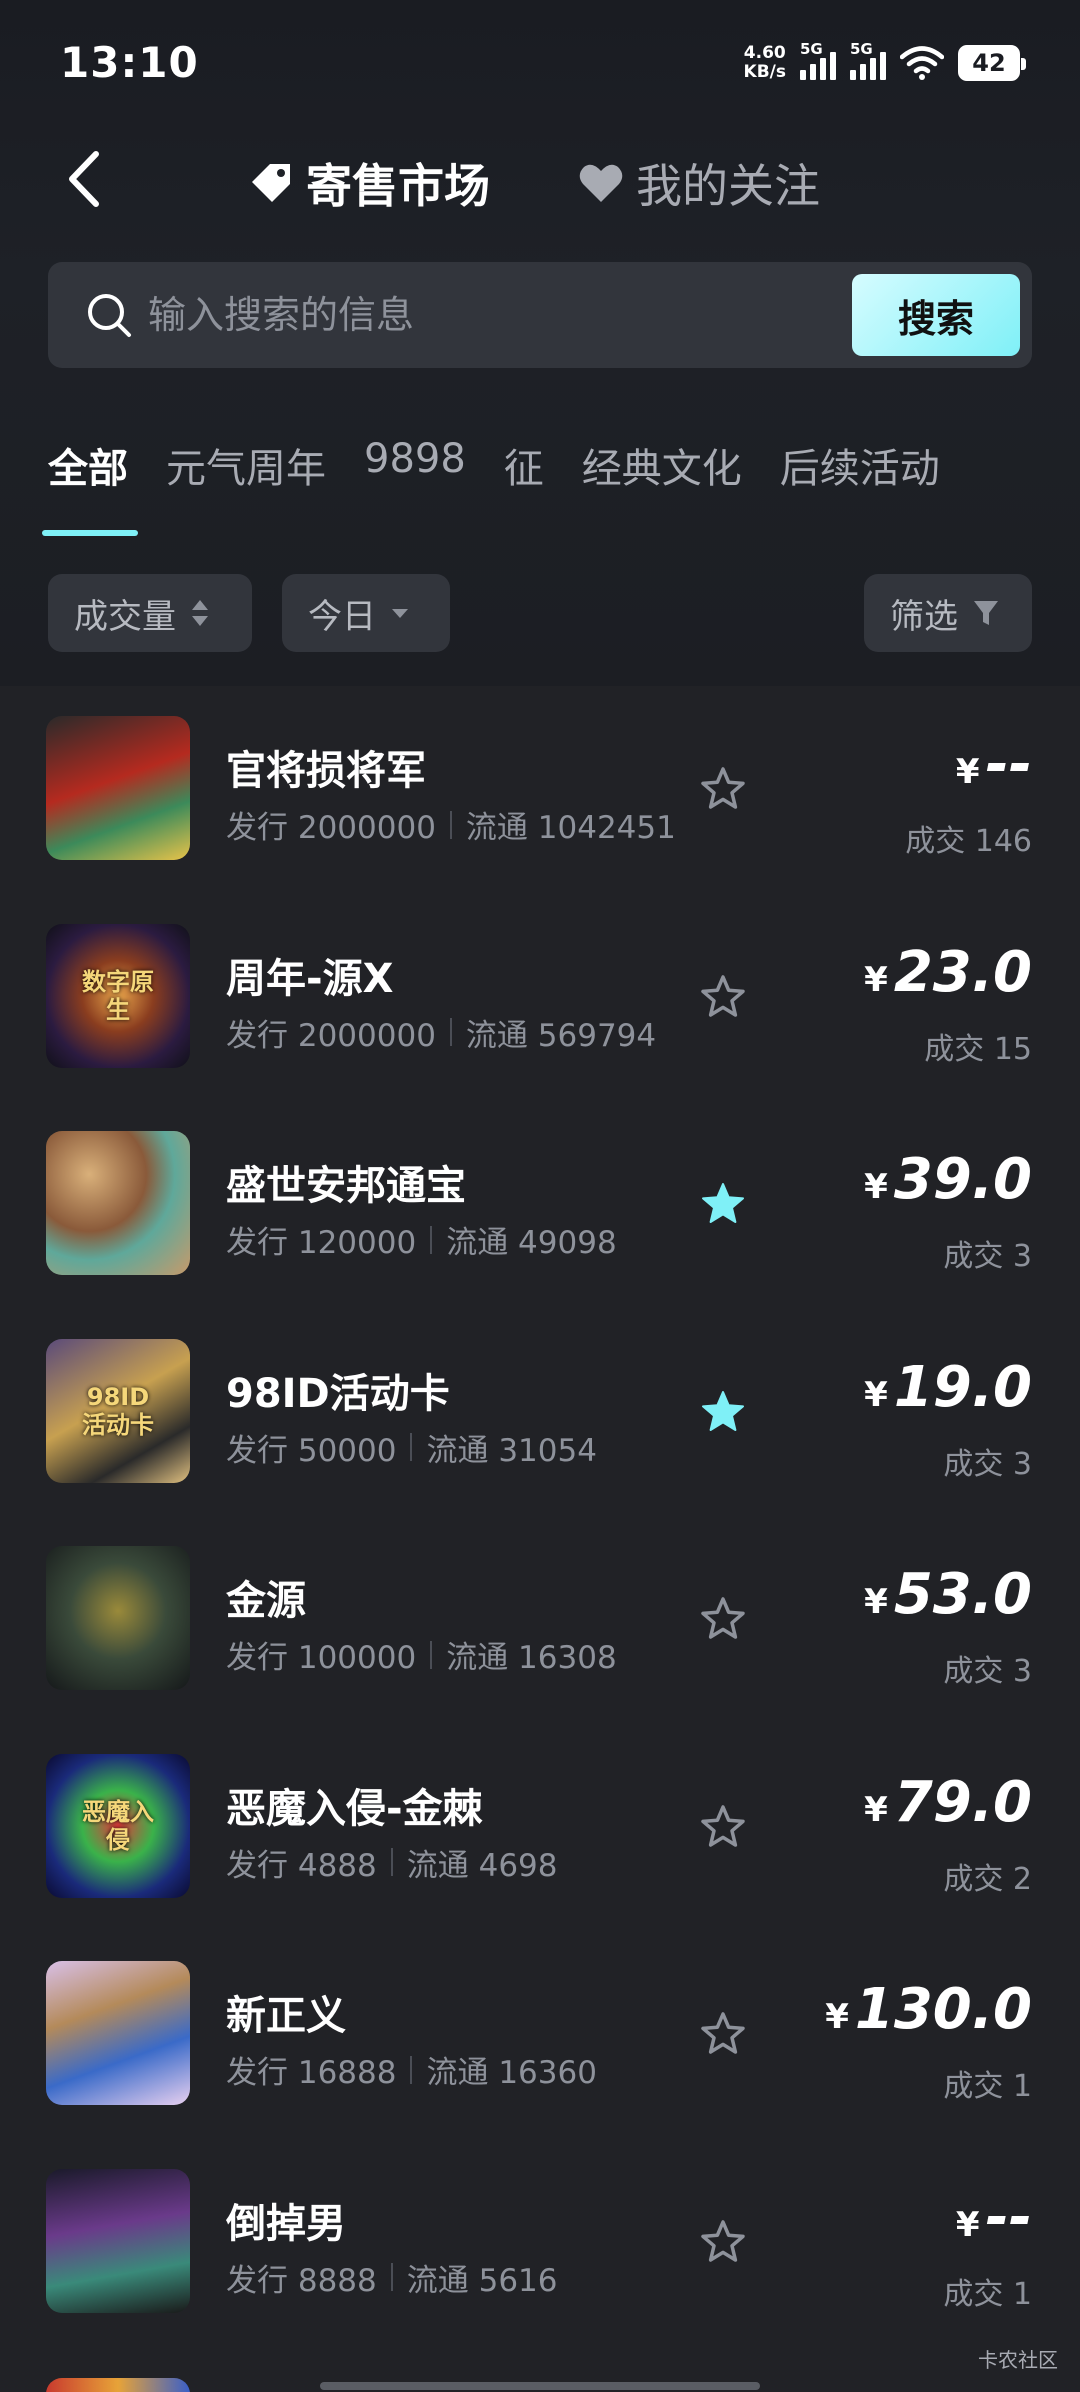 The image size is (1080, 2392). Describe the element at coordinates (125, 616) in the screenshot. I see `sort-volume-label: 成交量` at that location.